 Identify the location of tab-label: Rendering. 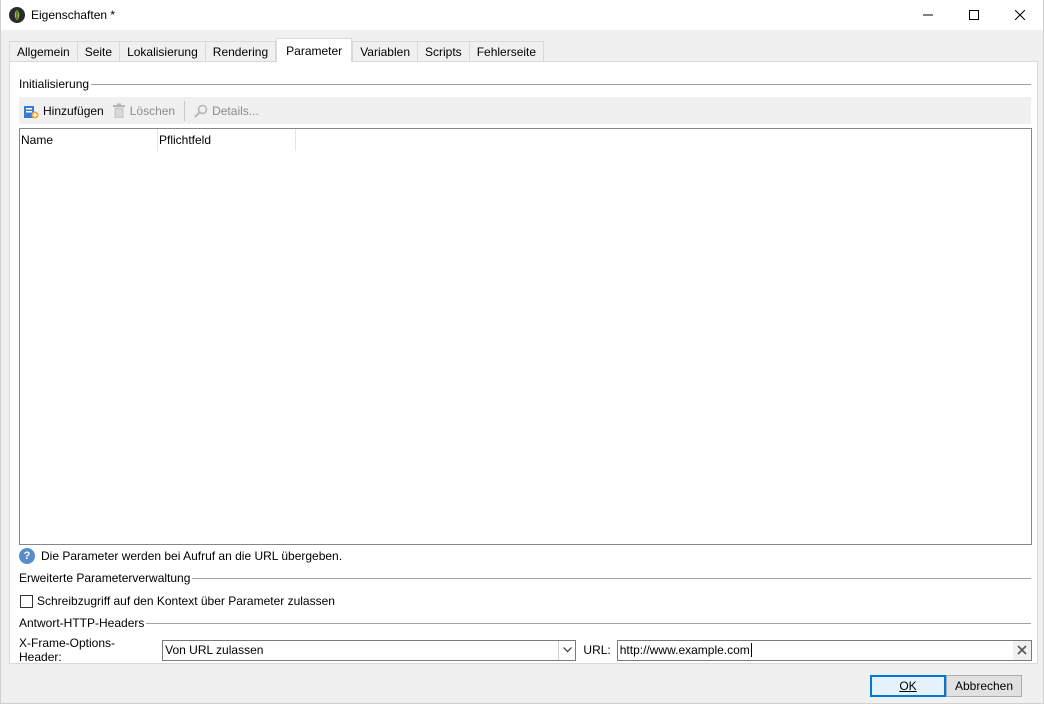
(240, 52).